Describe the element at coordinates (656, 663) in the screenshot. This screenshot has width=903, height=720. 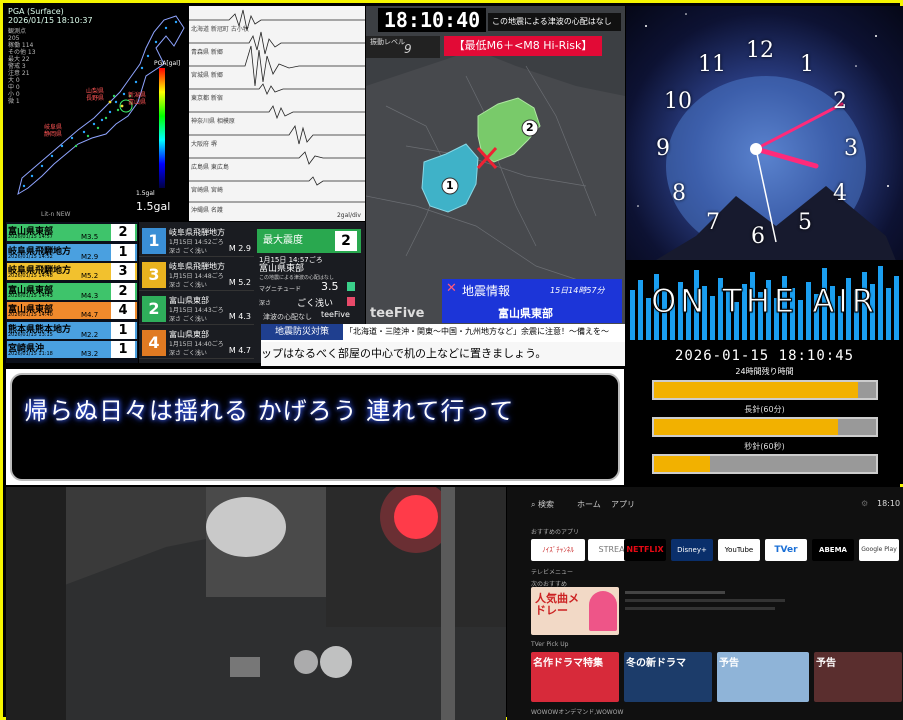
I see `tv-pick-title: 冬の新ドラマ` at that location.